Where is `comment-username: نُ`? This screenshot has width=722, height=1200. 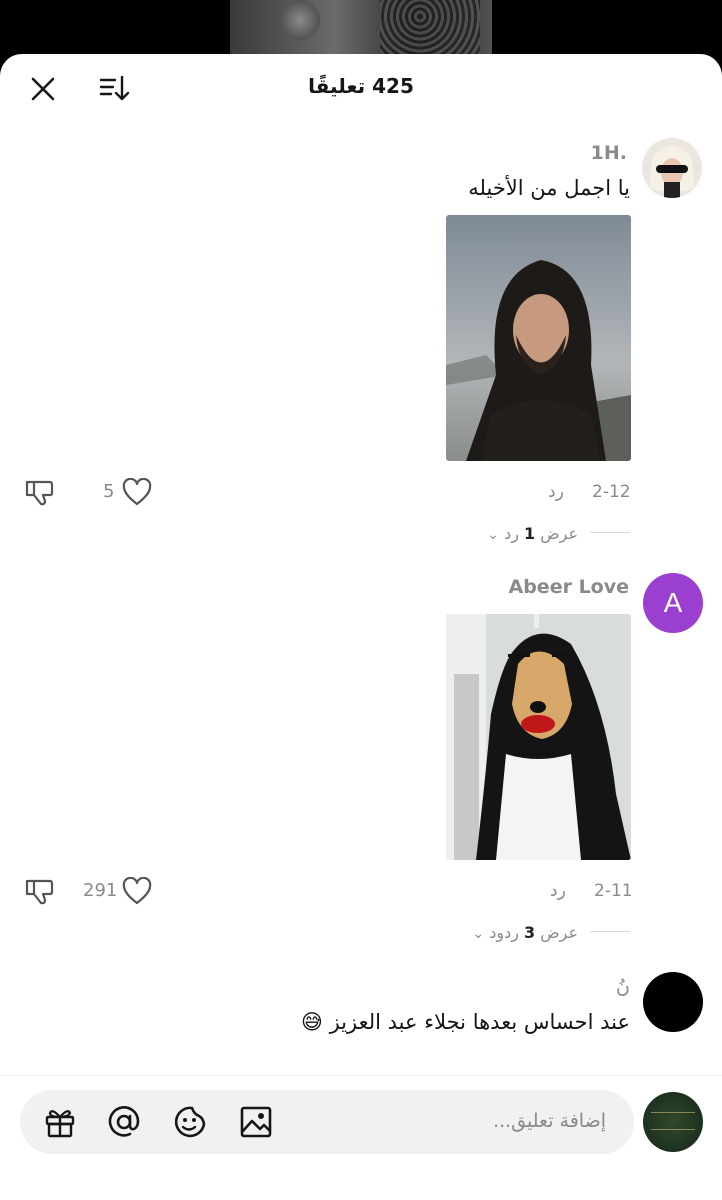
comment-username: نُ is located at coordinates (623, 987).